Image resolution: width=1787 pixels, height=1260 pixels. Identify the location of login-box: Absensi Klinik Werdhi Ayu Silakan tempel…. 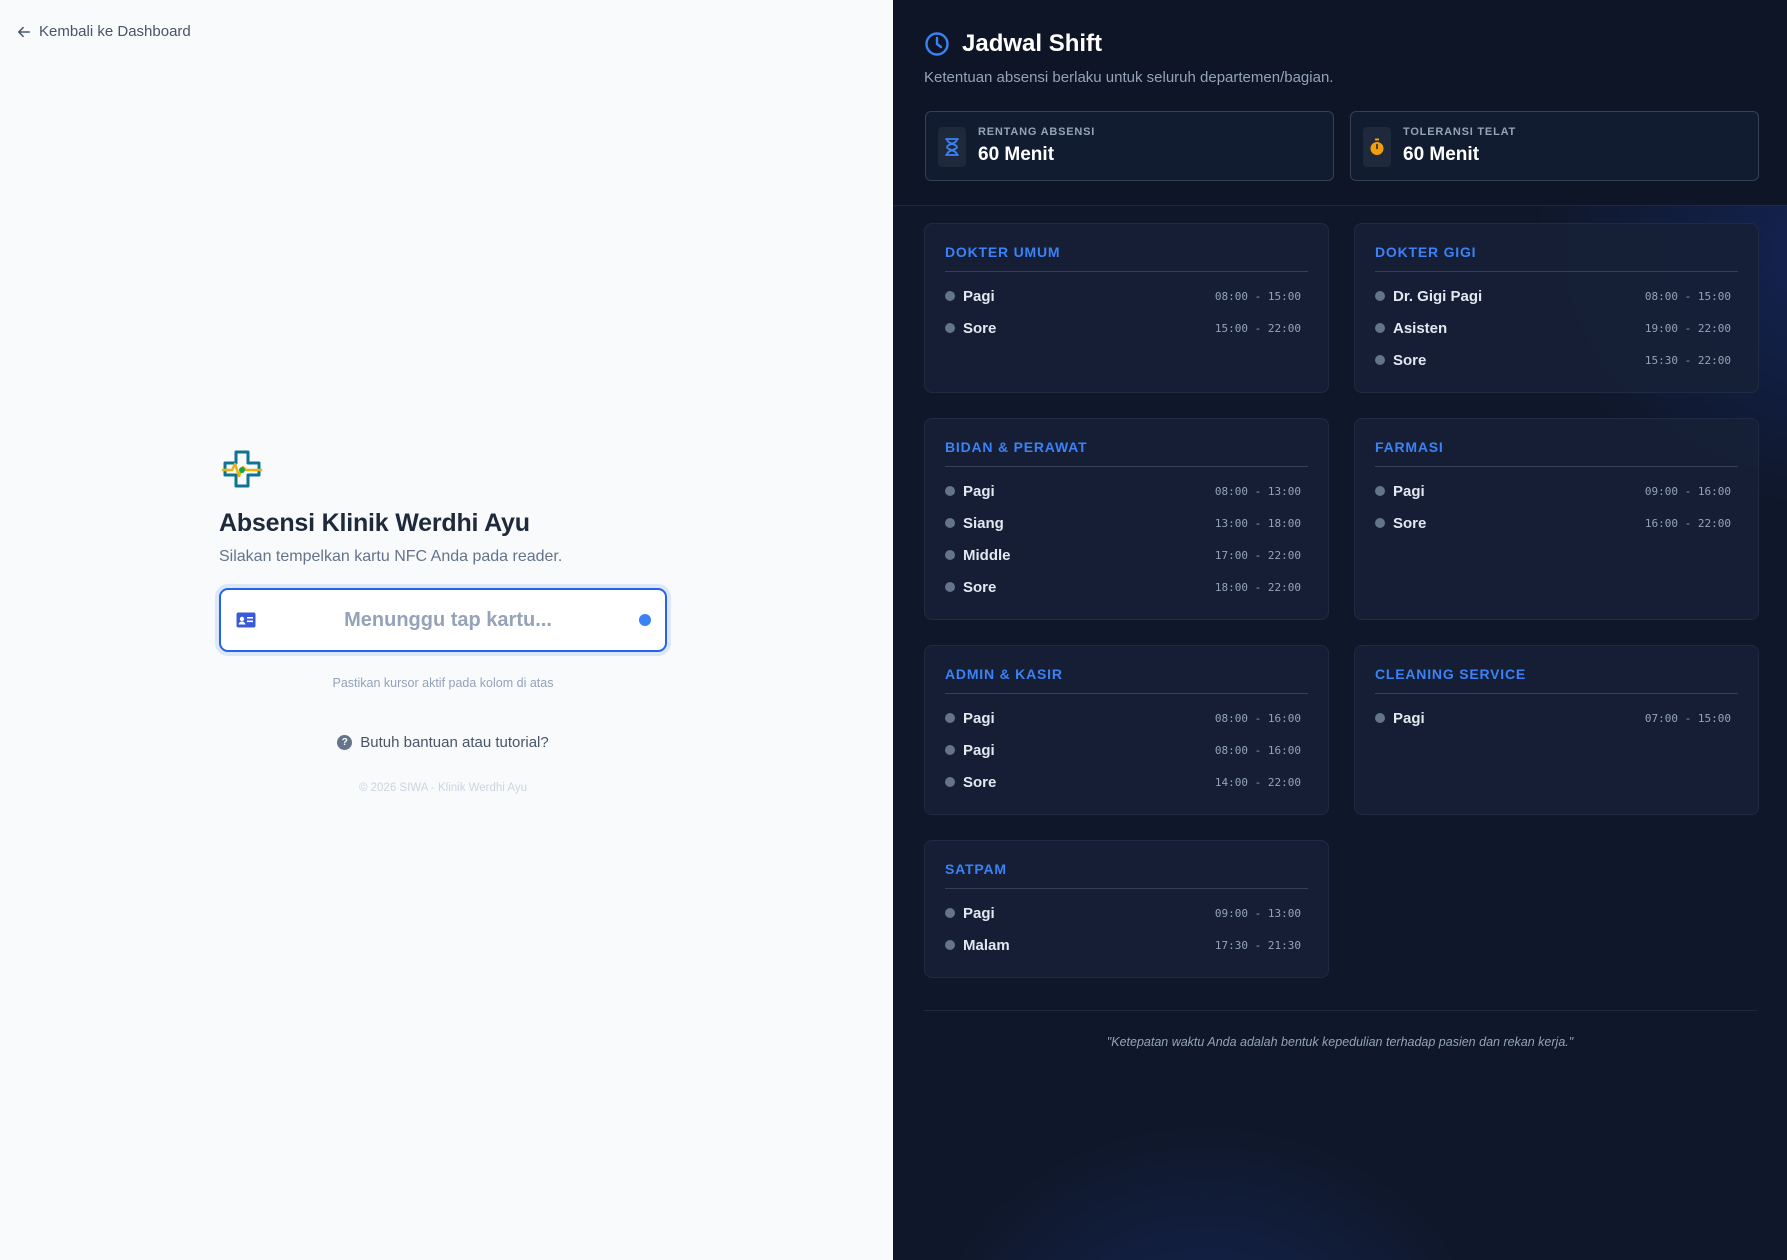
(443, 620).